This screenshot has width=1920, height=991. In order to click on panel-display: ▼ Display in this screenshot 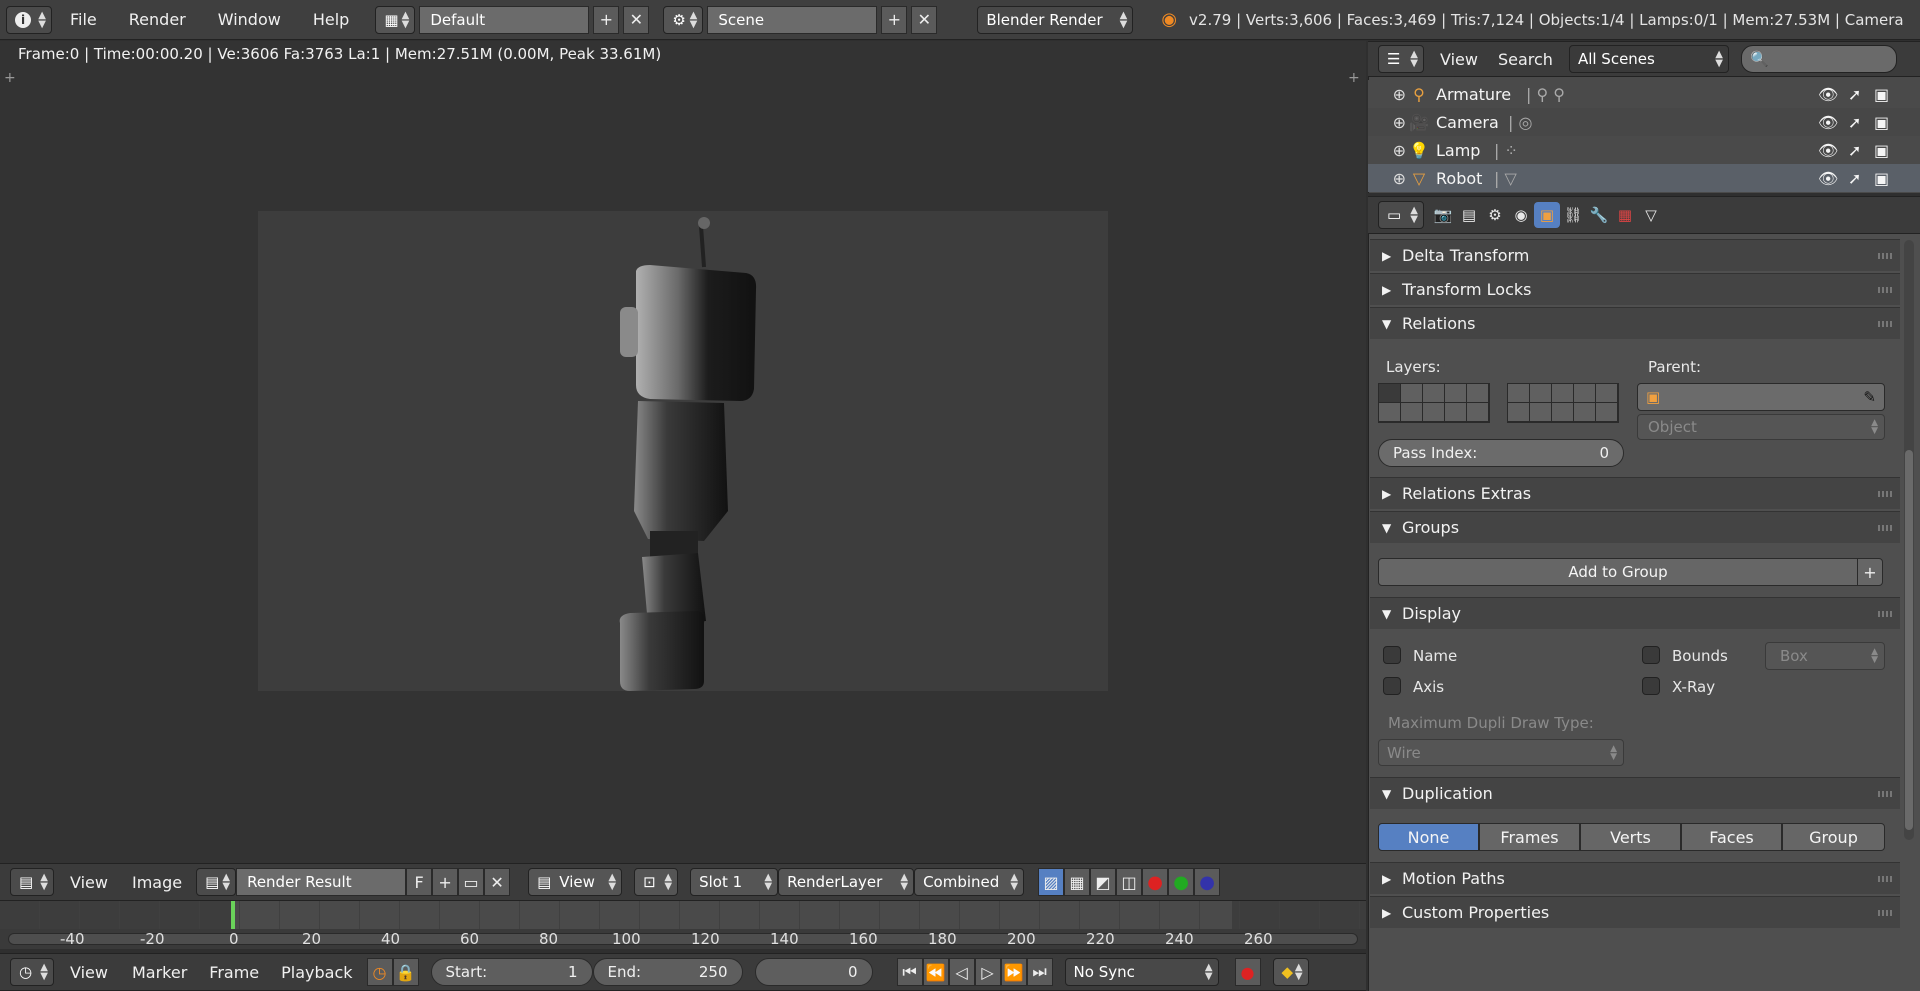, I will do `click(1635, 613)`.